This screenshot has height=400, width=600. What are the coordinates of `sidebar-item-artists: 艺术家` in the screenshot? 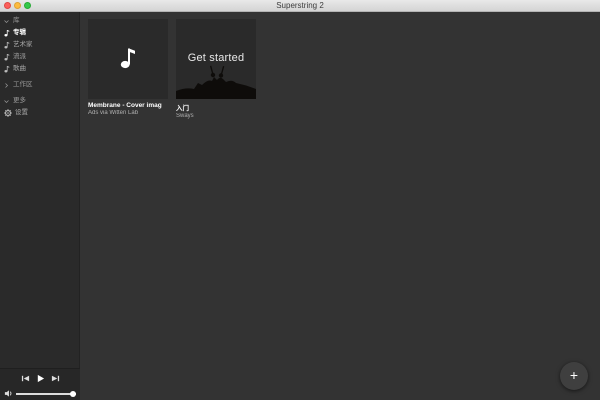 It's located at (18, 44).